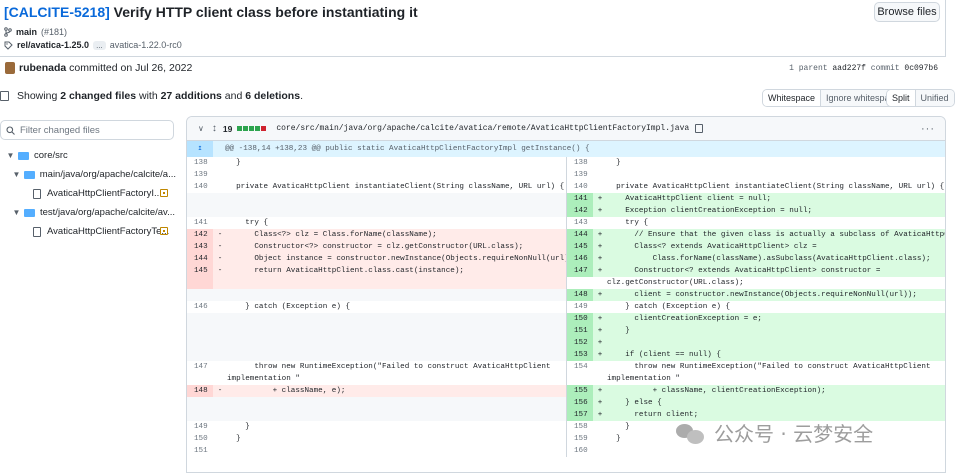 This screenshot has width=959, height=473. I want to click on pr-link: (#181), so click(54, 32).